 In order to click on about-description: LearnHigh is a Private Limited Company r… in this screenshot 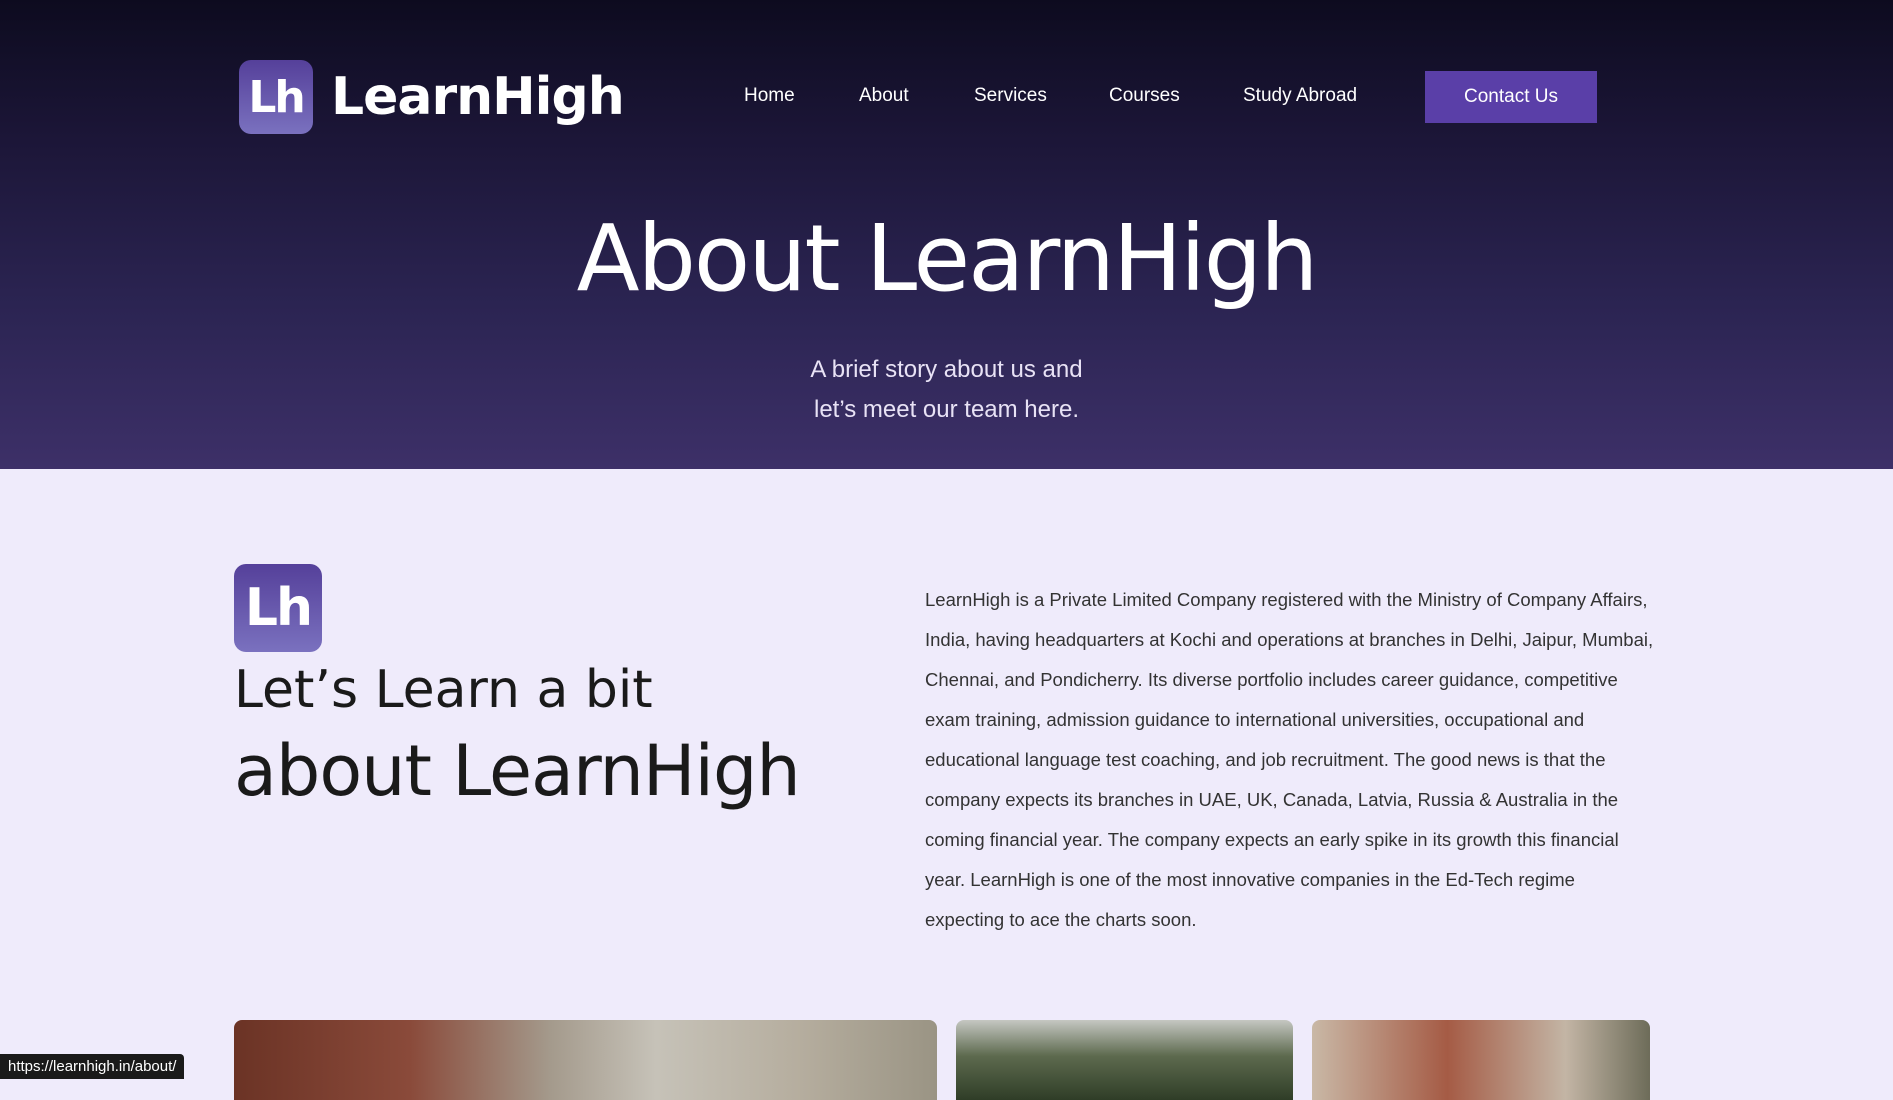, I will do `click(1289, 759)`.